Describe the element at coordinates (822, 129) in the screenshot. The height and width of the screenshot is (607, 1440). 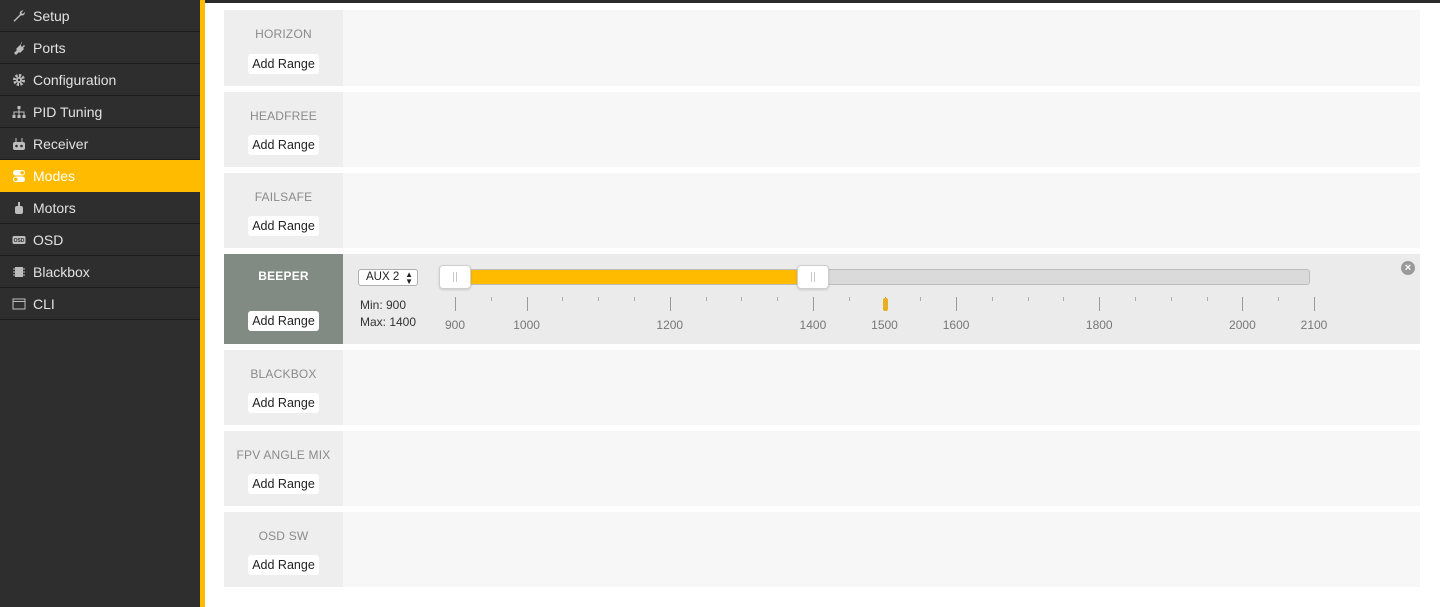
I see `mode-row-headfree: HEADFREE Add Range` at that location.